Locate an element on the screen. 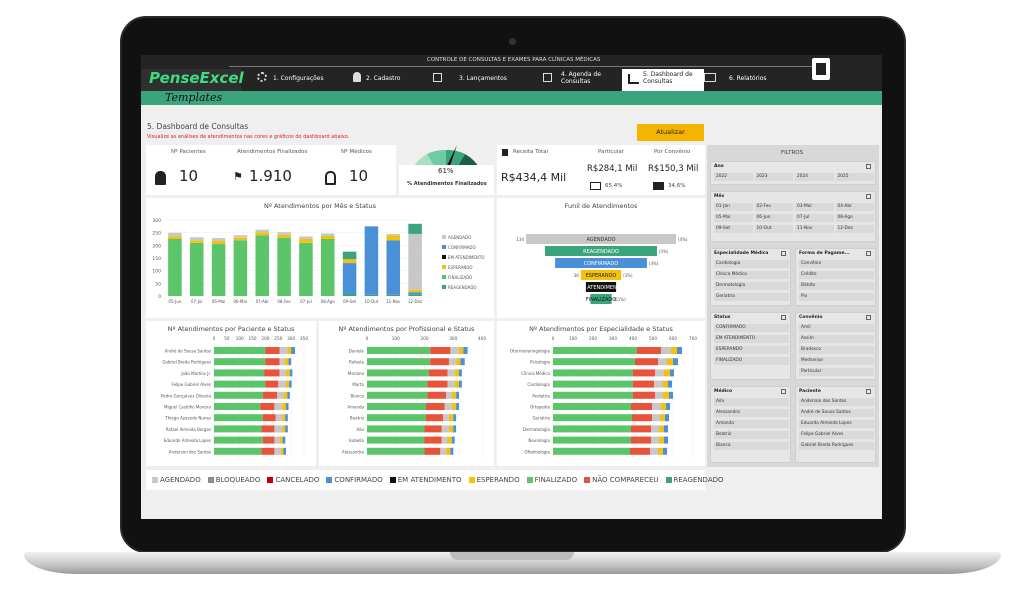  legend-swatch is located at coordinates (210, 480).